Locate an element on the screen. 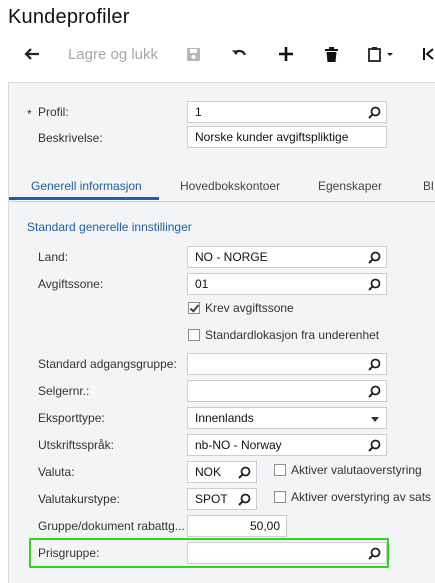 The height and width of the screenshot is (583, 435). arrow-left-icon is located at coordinates (32, 54).